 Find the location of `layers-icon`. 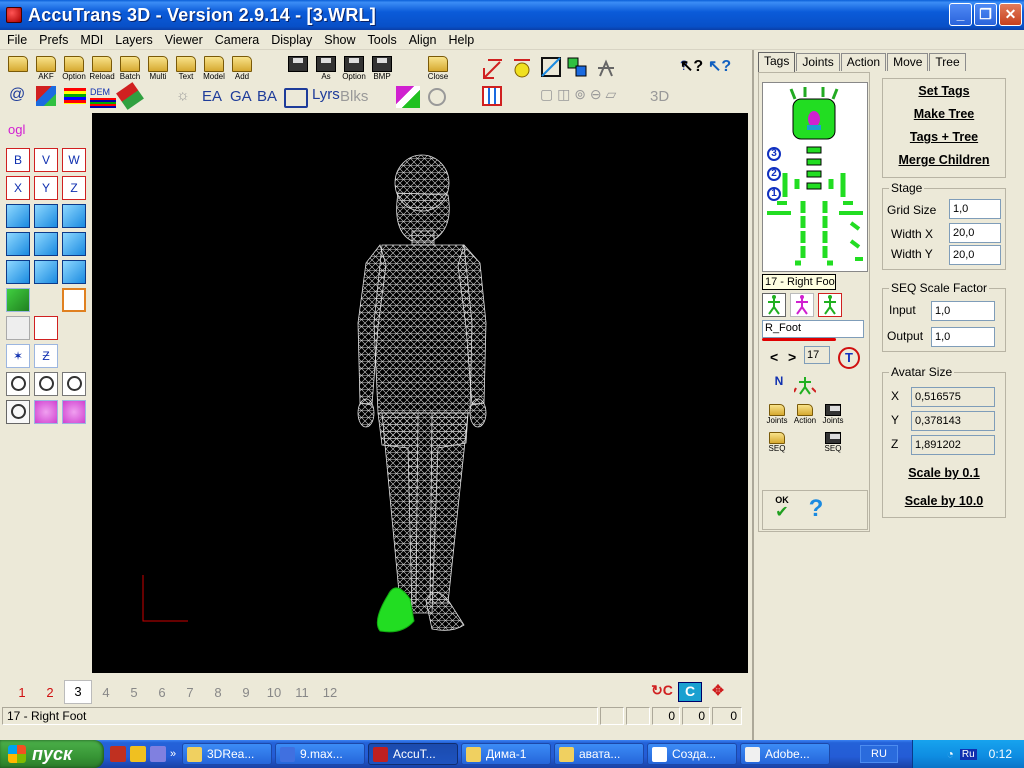

layers-icon is located at coordinates (46, 96).